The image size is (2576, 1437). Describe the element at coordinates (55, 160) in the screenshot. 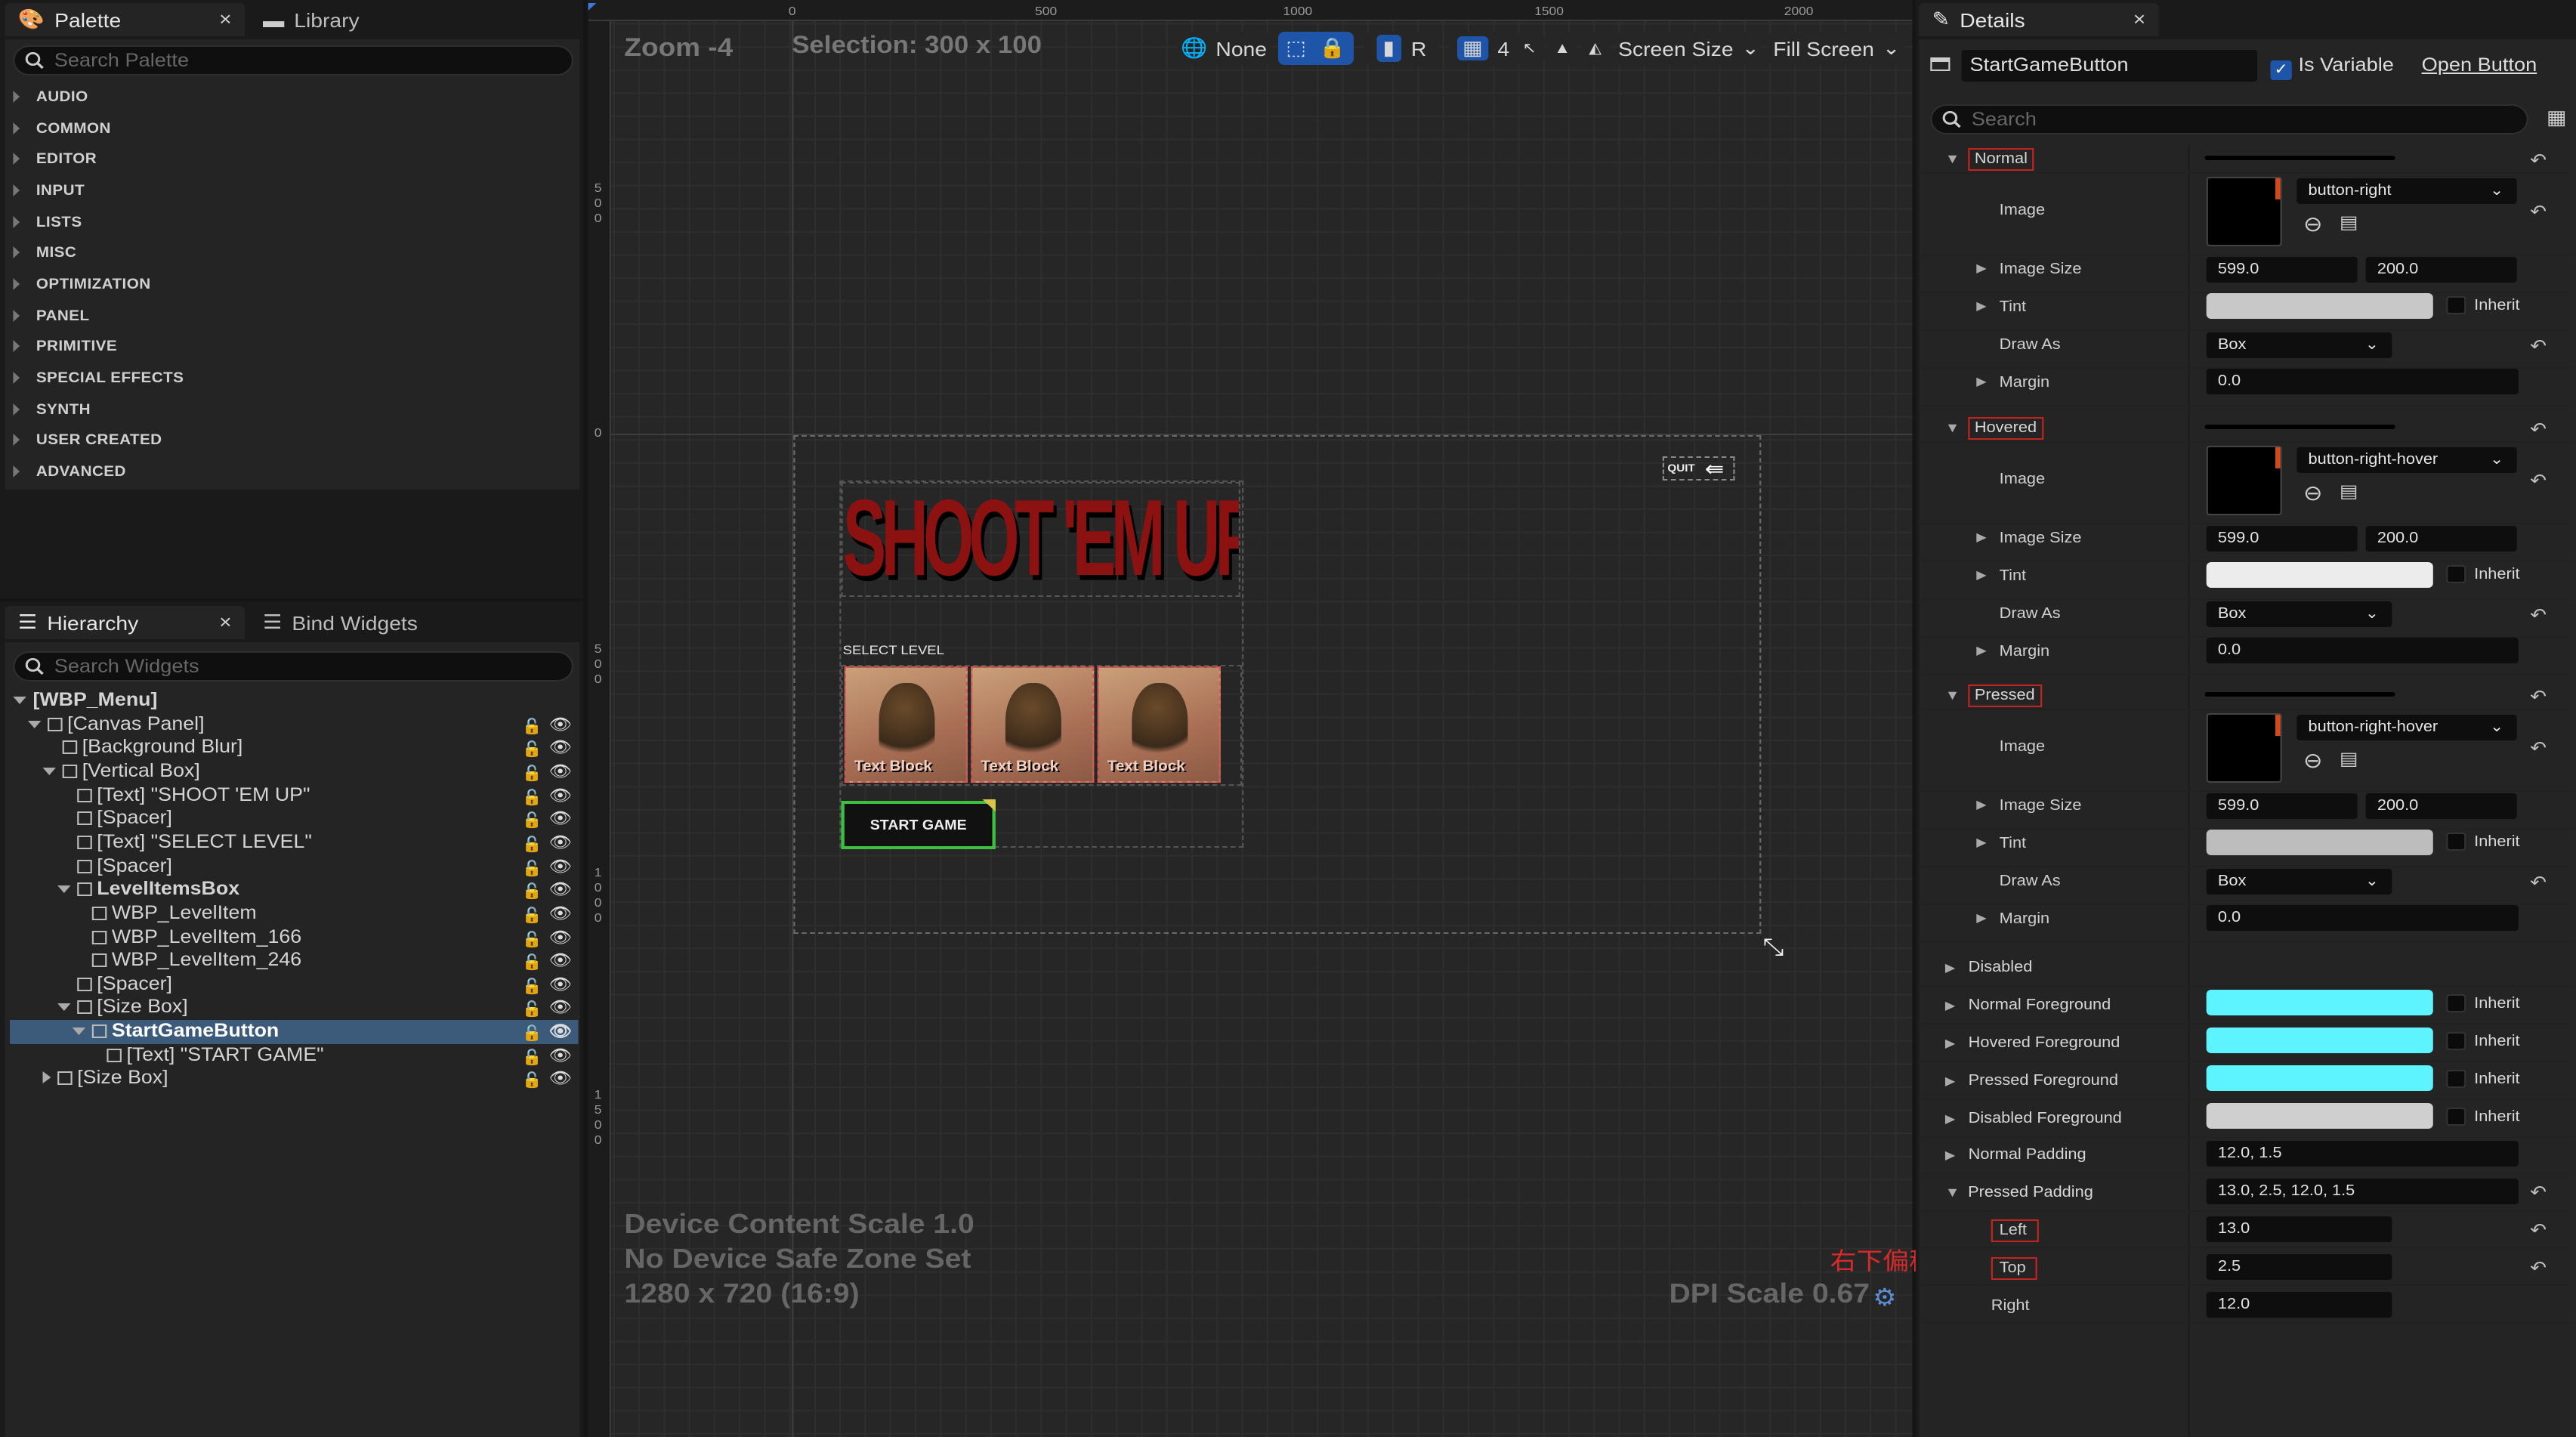

I see `palette-category: EDITOR` at that location.